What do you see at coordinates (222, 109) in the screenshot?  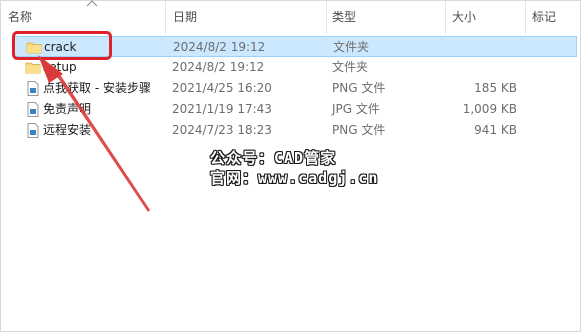 I see `file-date: 2021/1/19 17:43` at bounding box center [222, 109].